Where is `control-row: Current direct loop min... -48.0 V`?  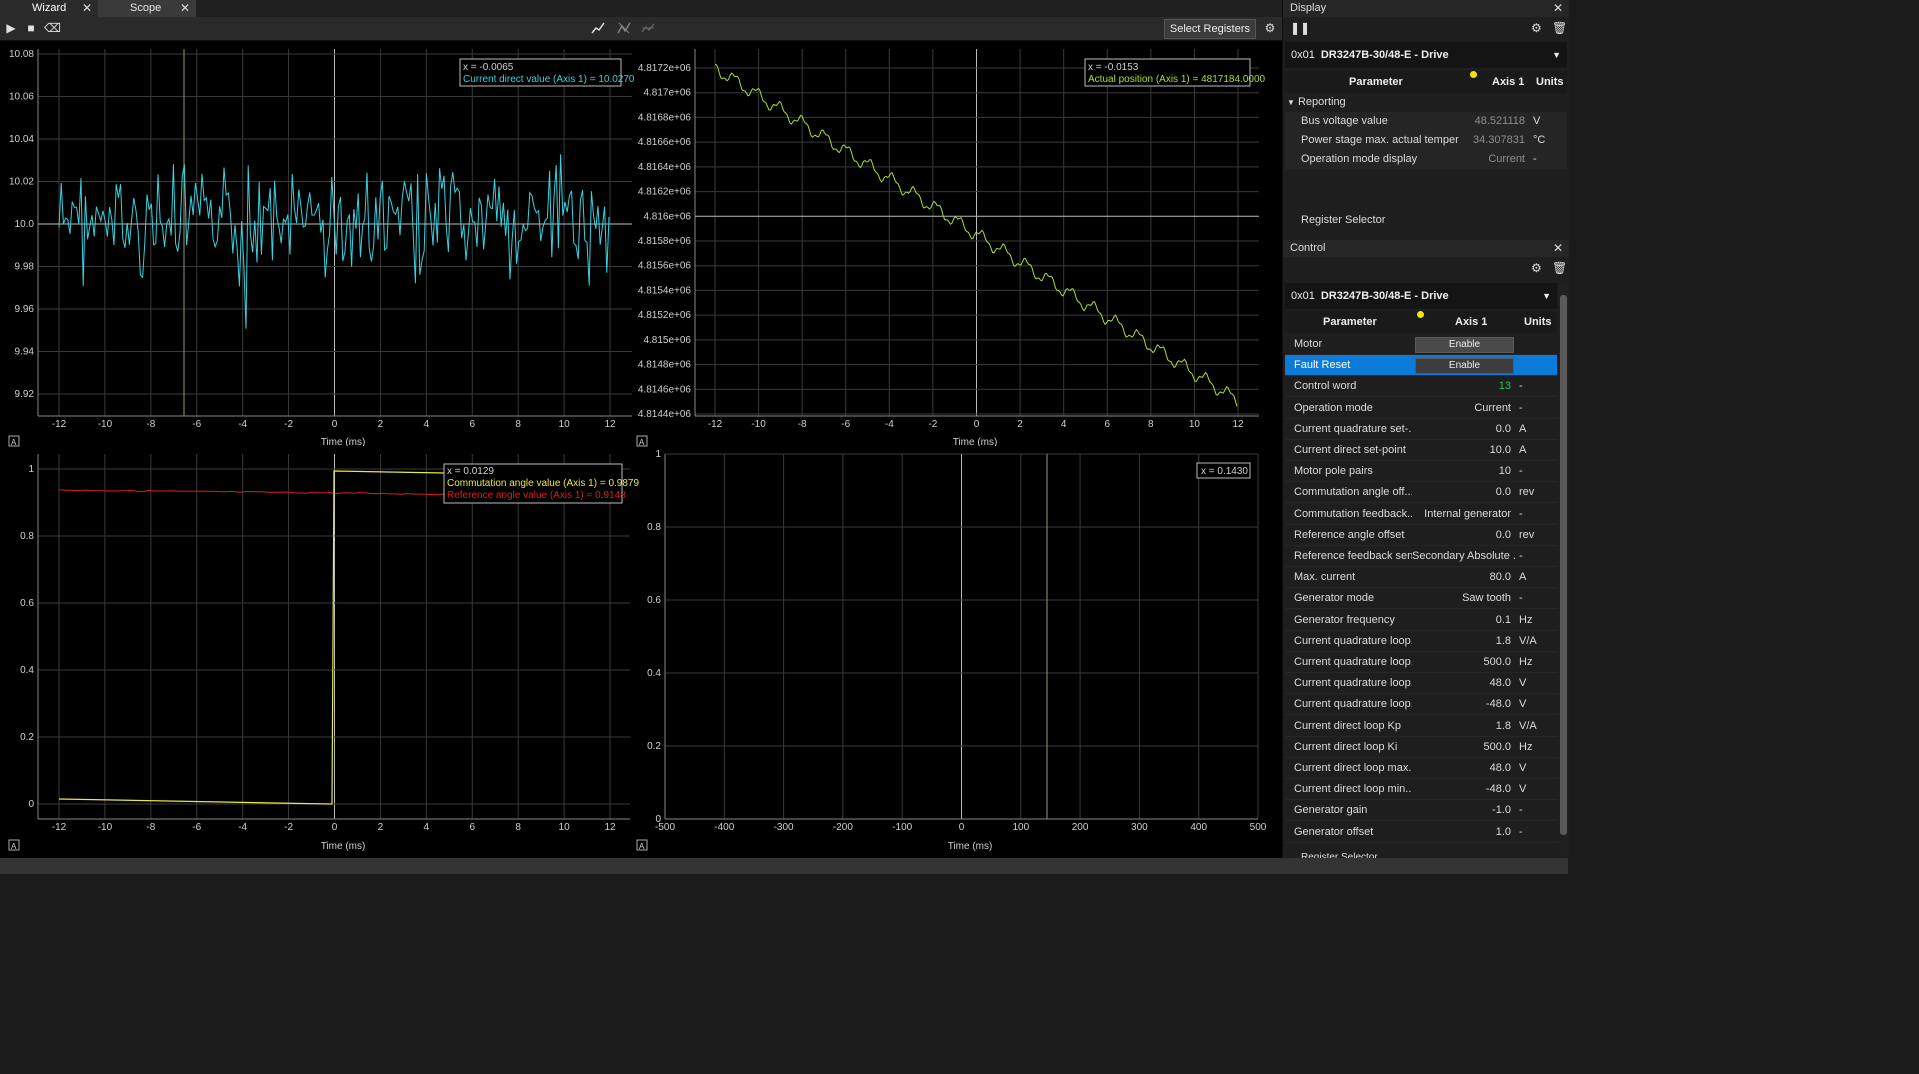
control-row: Current direct loop min... -48.0 V is located at coordinates (1421, 790).